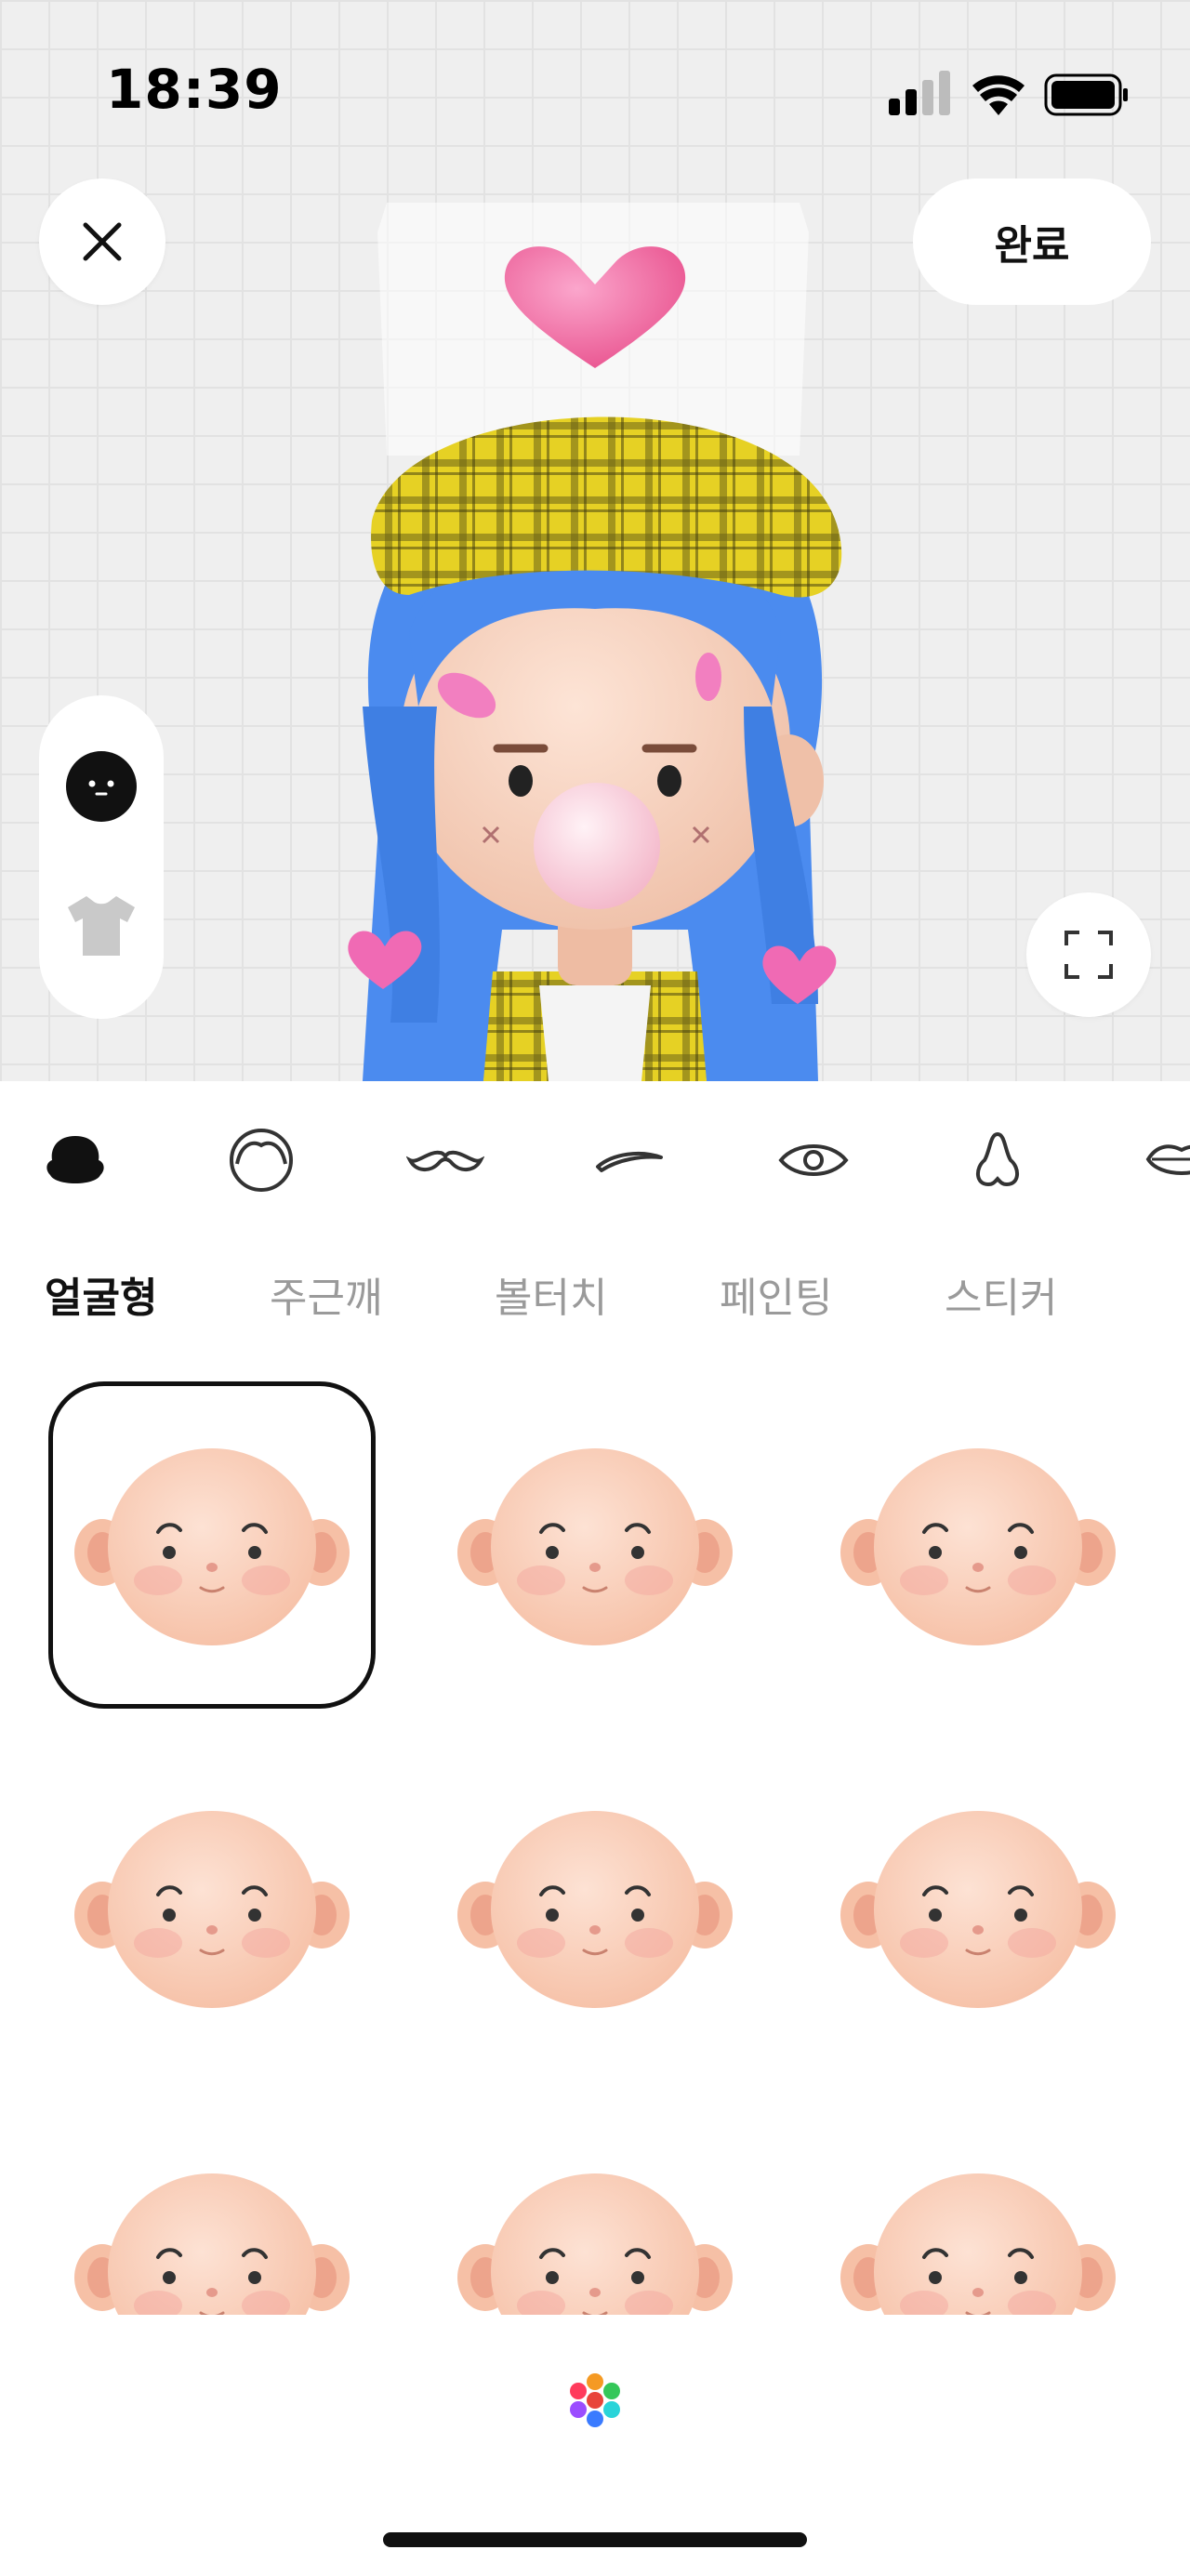 This screenshot has width=1190, height=2576. What do you see at coordinates (776, 1294) in the screenshot?
I see `tab-painting: 페인팅` at bounding box center [776, 1294].